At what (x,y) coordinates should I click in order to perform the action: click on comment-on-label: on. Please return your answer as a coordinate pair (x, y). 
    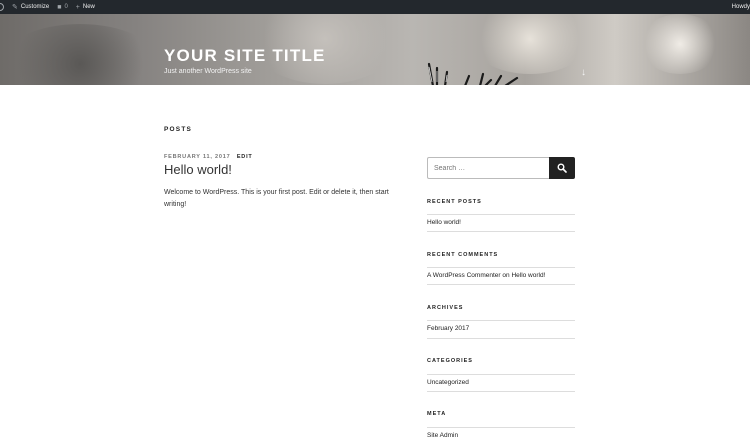
    Looking at the image, I should click on (506, 275).